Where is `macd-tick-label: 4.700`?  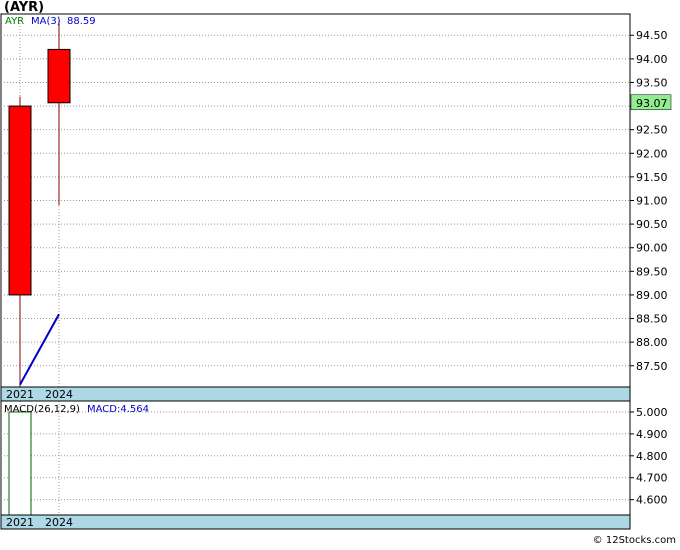 macd-tick-label: 4.700 is located at coordinates (652, 478).